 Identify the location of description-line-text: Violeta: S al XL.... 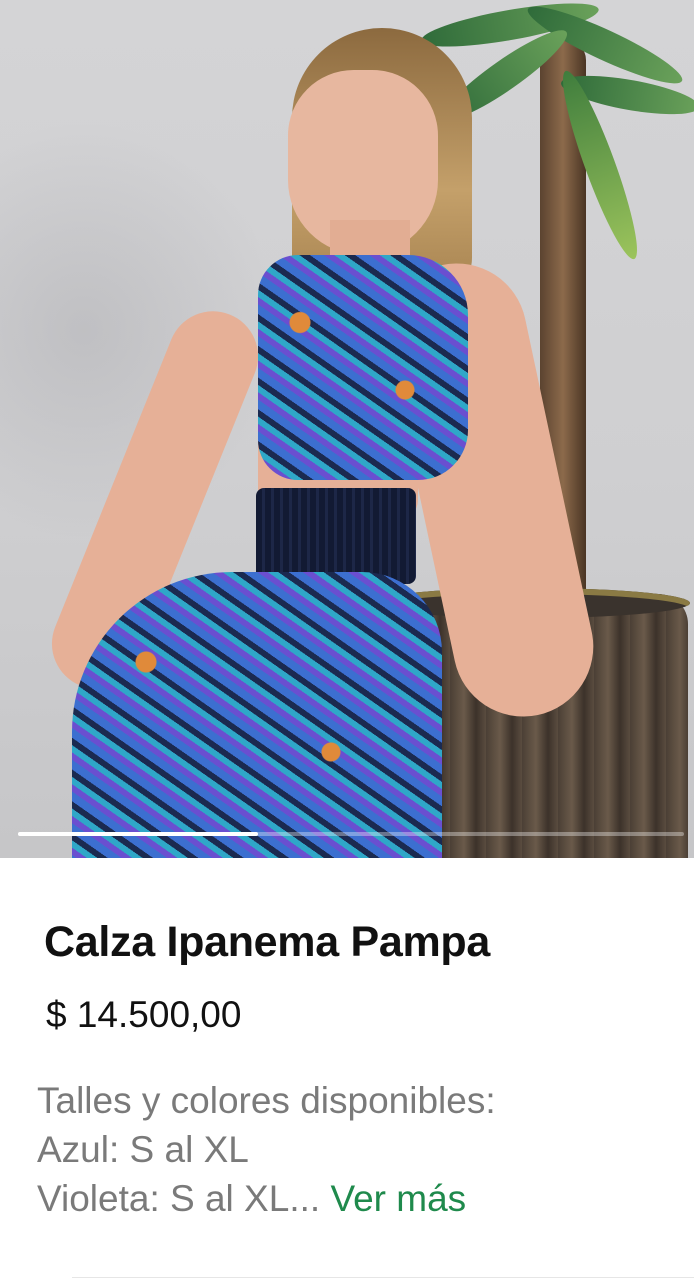
(179, 1198).